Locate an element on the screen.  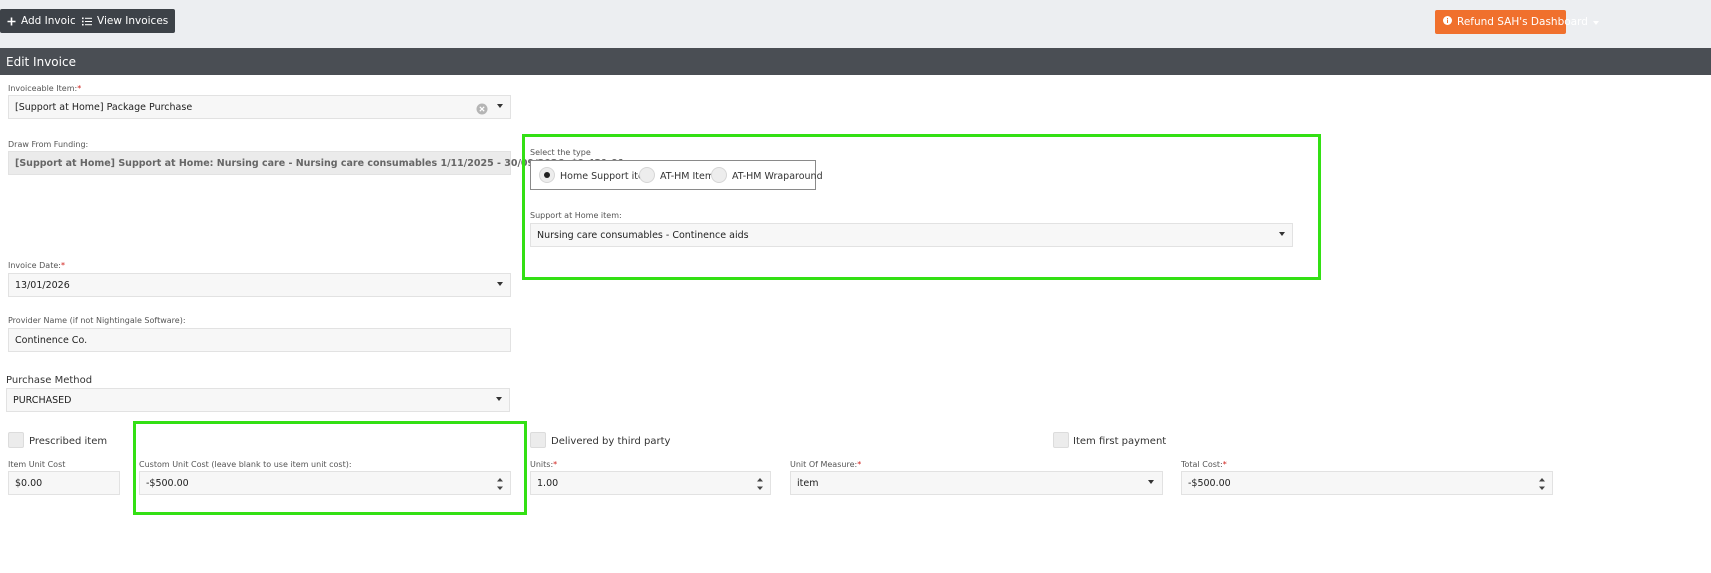
purchase-method-label: Purchase Method is located at coordinates (49, 380).